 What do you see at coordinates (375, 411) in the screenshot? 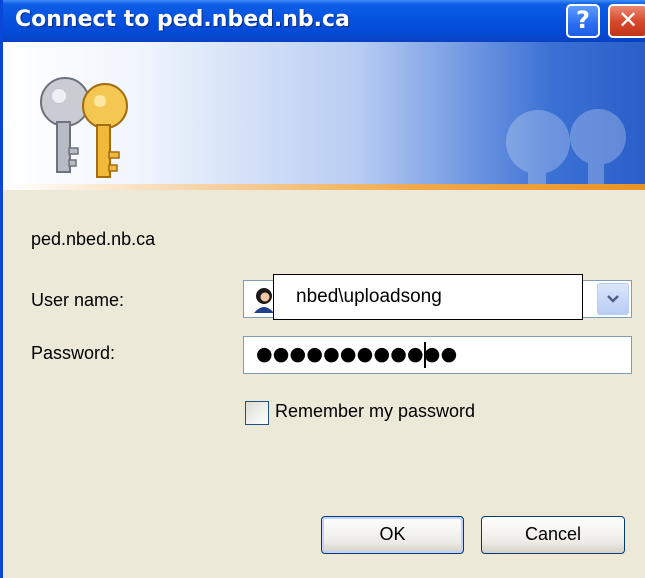
I see `remember-password-label: Remember my password` at bounding box center [375, 411].